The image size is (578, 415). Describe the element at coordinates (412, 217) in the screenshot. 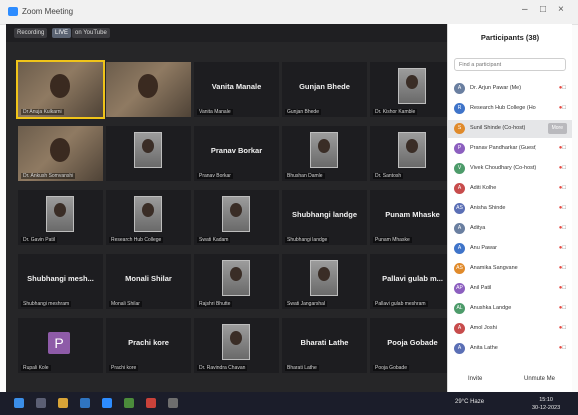

I see `participant-tile: Punam Mhaske Punam Mhaske` at that location.